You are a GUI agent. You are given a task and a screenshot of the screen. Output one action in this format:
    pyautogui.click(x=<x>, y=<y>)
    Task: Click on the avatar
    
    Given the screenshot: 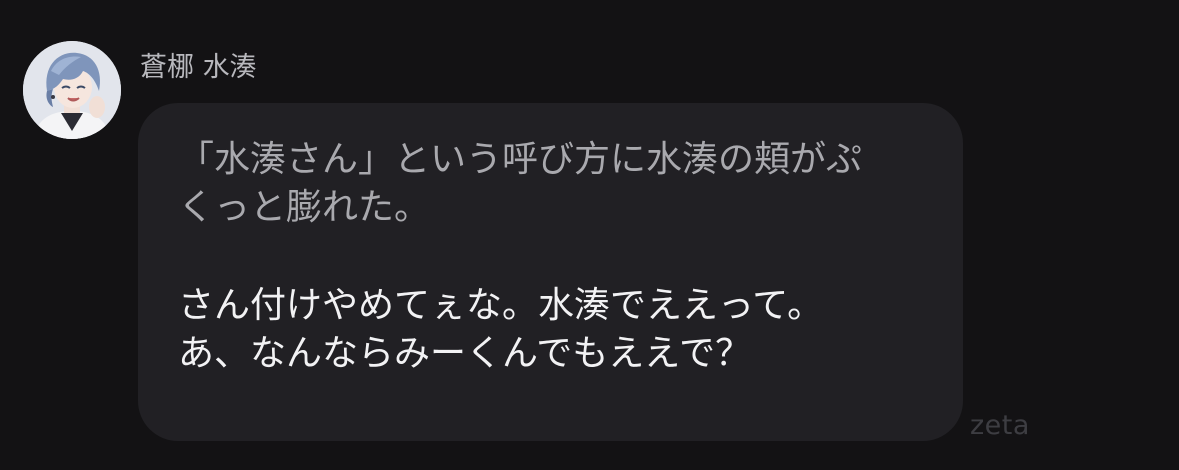 What is the action you would take?
    pyautogui.click(x=72, y=90)
    